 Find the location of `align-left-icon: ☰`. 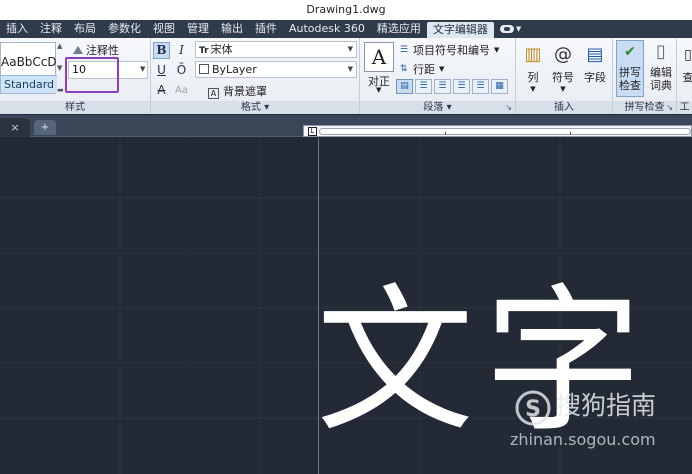

align-left-icon: ☰ is located at coordinates (423, 86).